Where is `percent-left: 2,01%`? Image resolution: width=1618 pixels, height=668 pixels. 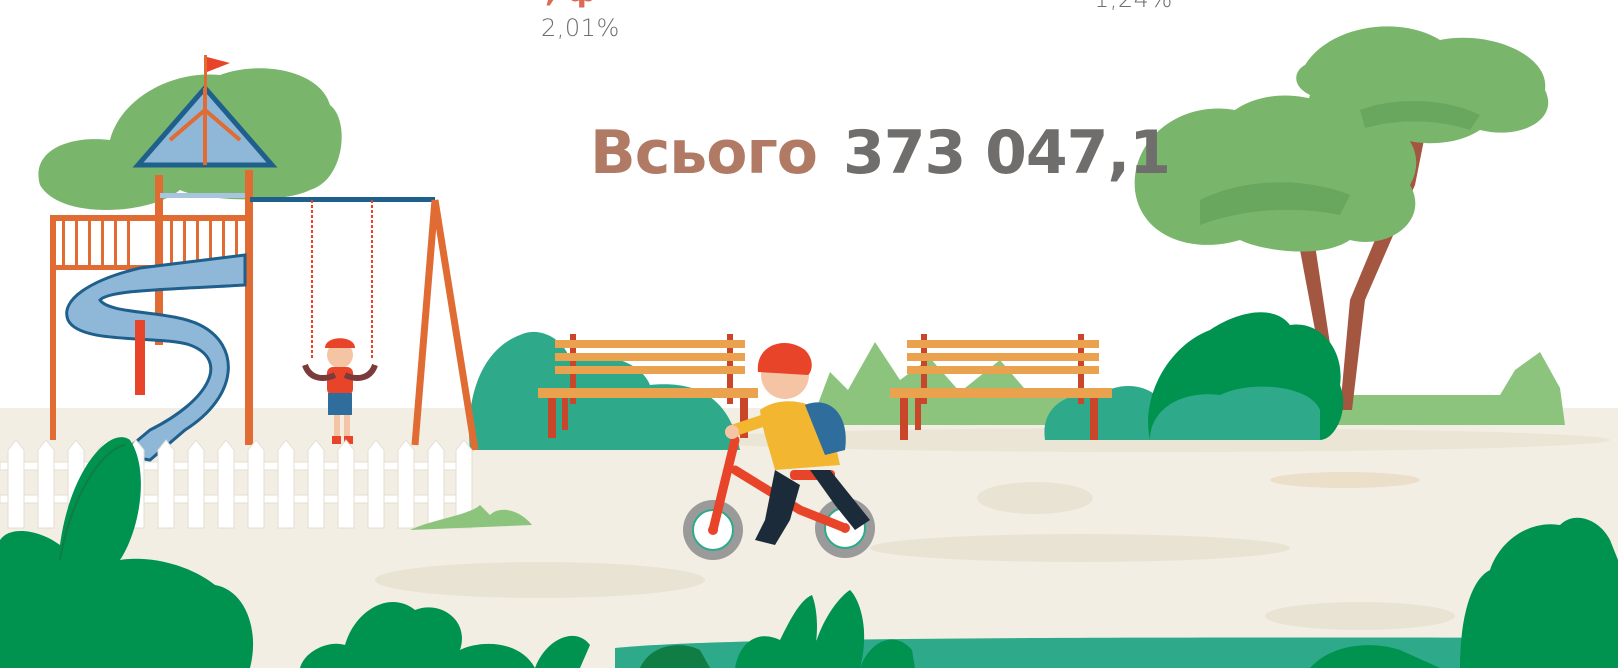 percent-left: 2,01% is located at coordinates (580, 28).